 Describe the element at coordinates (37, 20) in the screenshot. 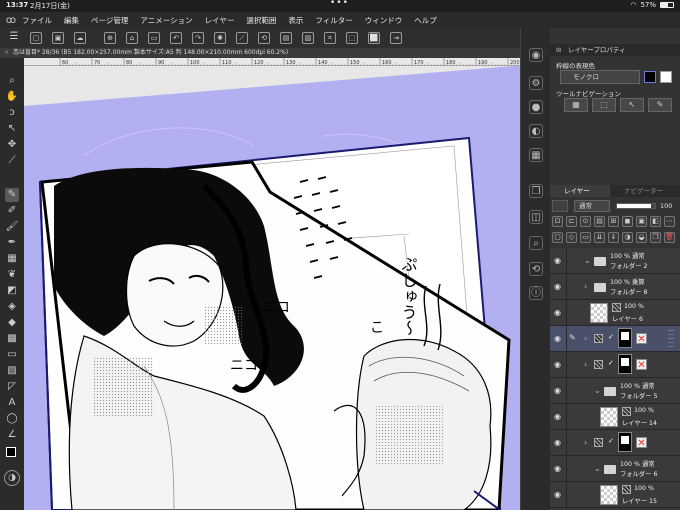

I see `menu-file: ファイル` at that location.